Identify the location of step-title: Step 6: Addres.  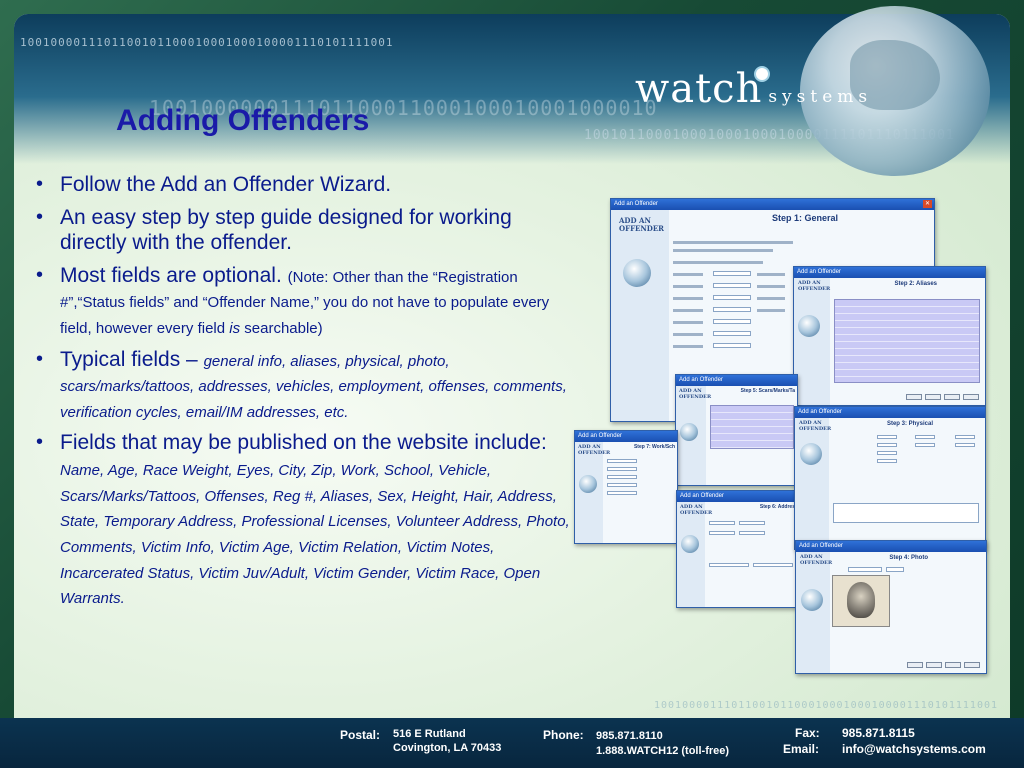
(777, 507).